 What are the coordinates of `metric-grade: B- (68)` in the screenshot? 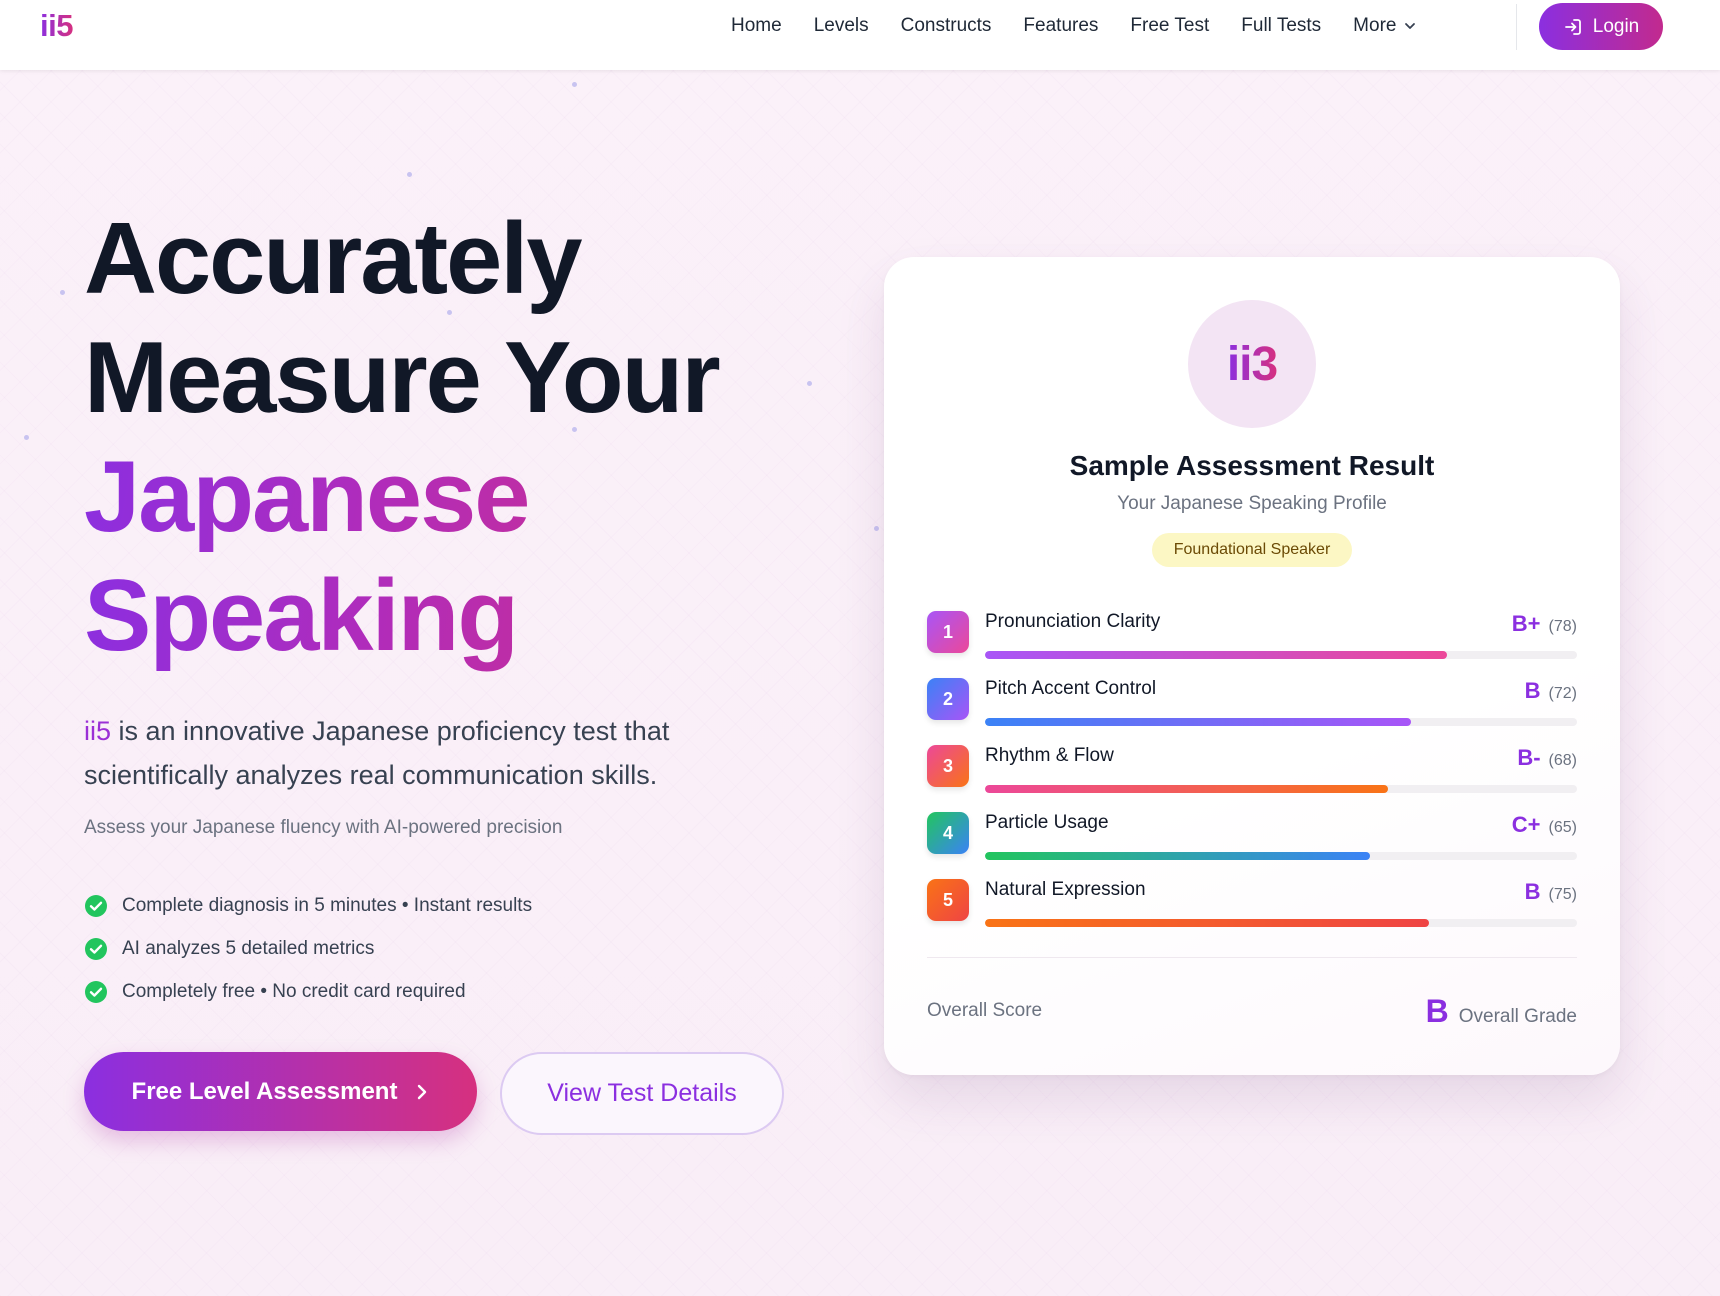 It's located at (1547, 758).